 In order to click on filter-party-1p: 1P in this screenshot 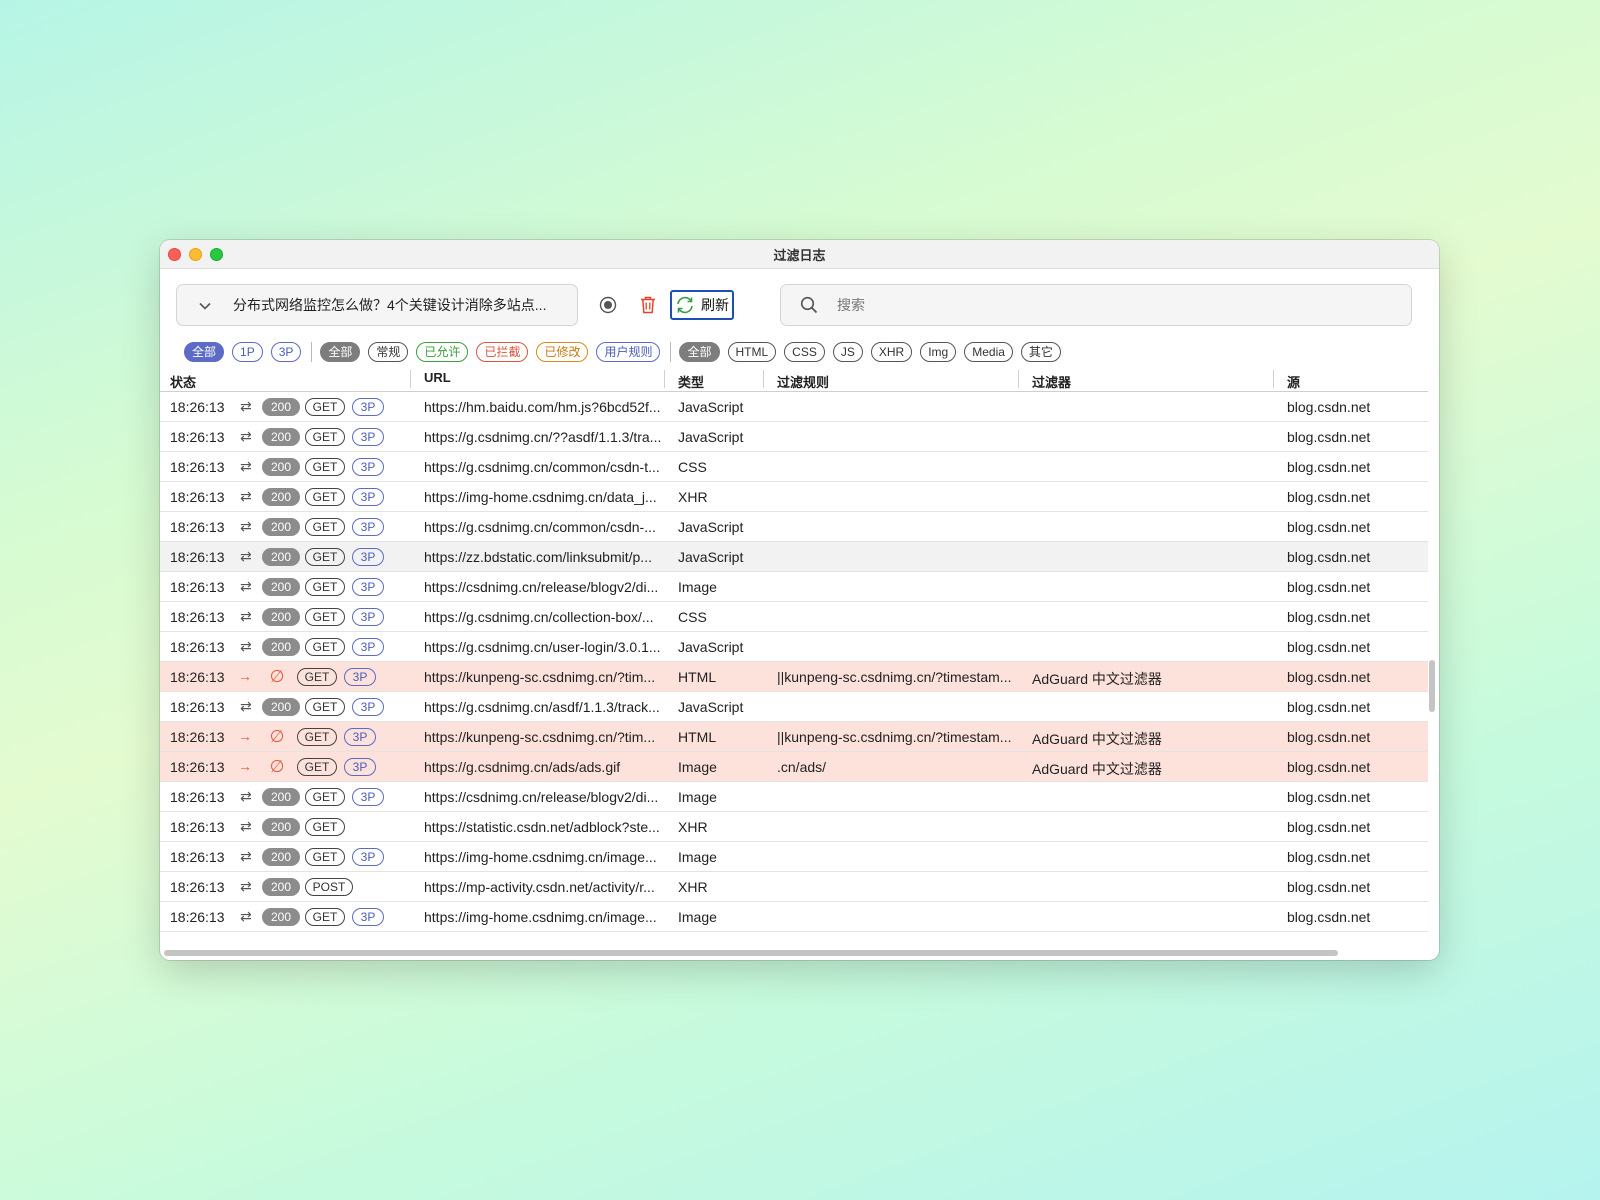, I will do `click(247, 352)`.